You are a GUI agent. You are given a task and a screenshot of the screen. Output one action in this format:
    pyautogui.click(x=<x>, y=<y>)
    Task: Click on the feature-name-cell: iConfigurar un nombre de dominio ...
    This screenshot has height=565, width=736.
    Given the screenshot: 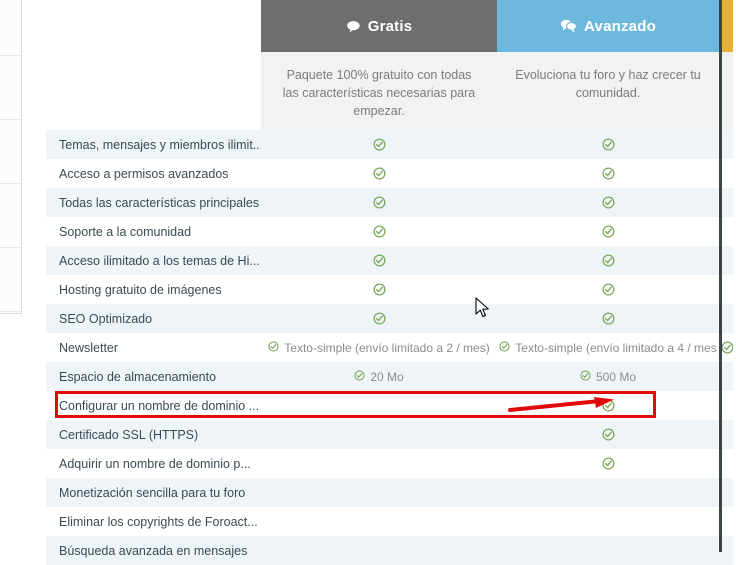 What is the action you would take?
    pyautogui.click(x=153, y=405)
    